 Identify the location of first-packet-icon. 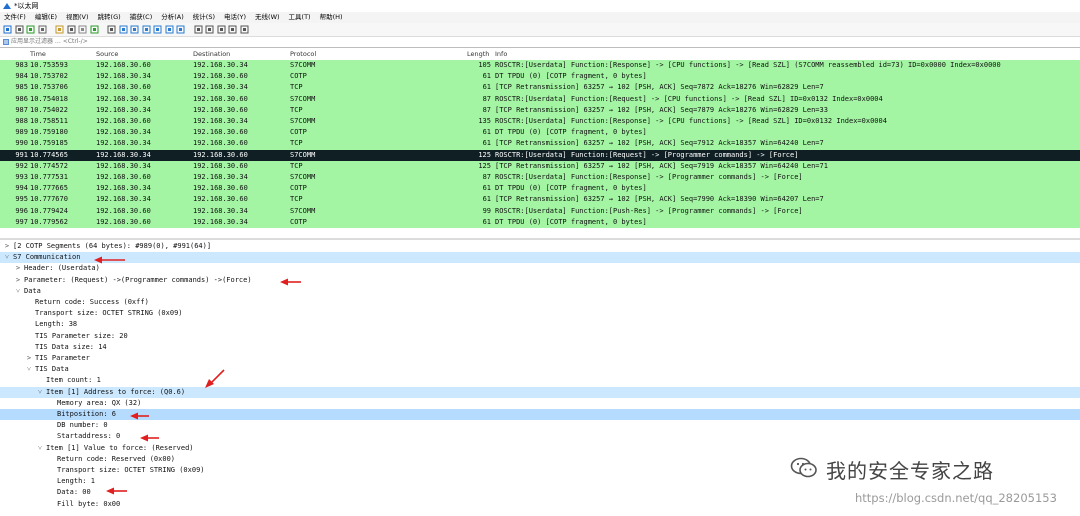
(157, 29).